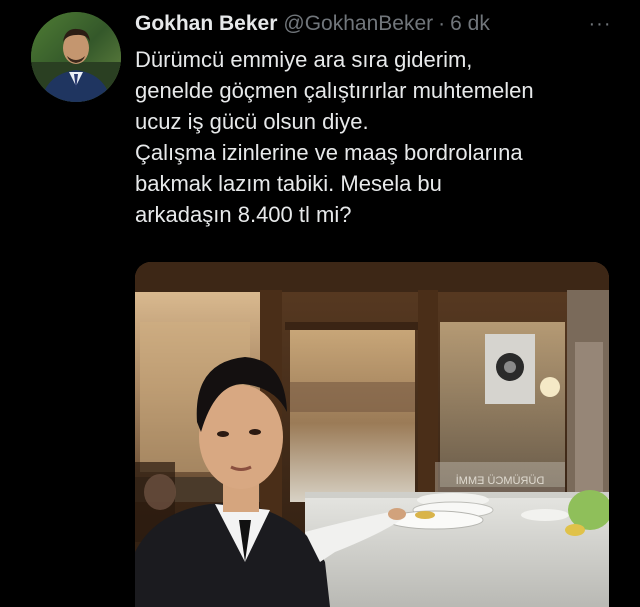 Image resolution: width=640 pixels, height=607 pixels. I want to click on tweet-header: Gokhan Beker @GokhanBeker · 6 dk, so click(370, 24).